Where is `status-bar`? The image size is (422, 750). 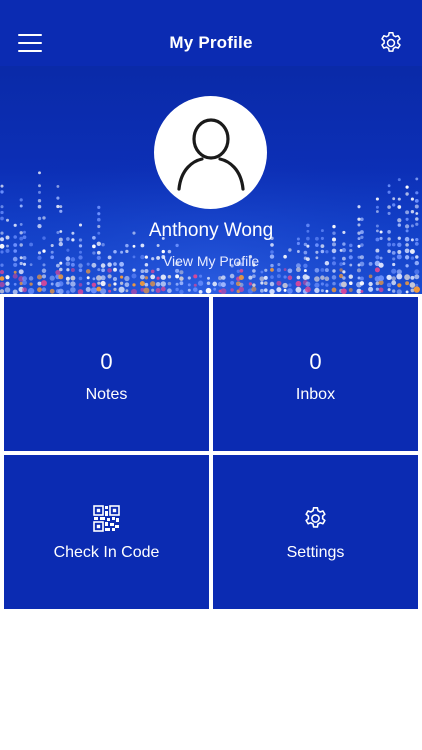 status-bar is located at coordinates (211, 10).